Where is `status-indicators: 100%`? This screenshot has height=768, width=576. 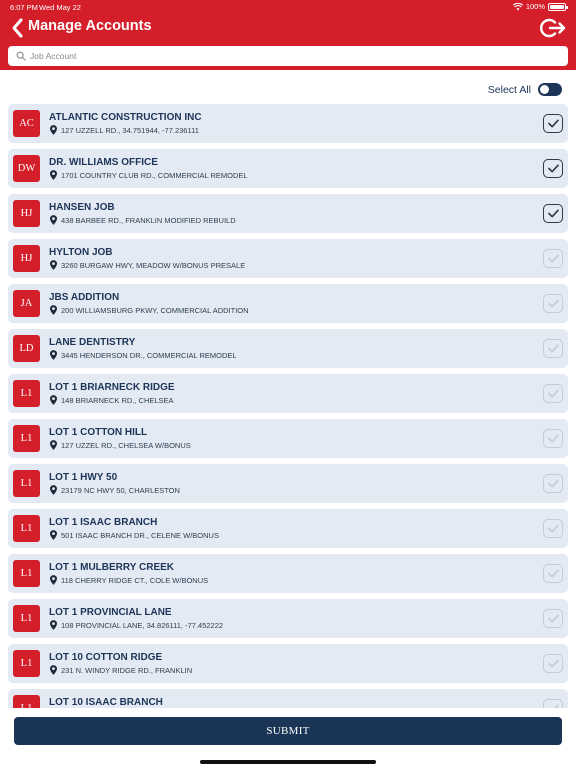 status-indicators: 100% is located at coordinates (540, 6).